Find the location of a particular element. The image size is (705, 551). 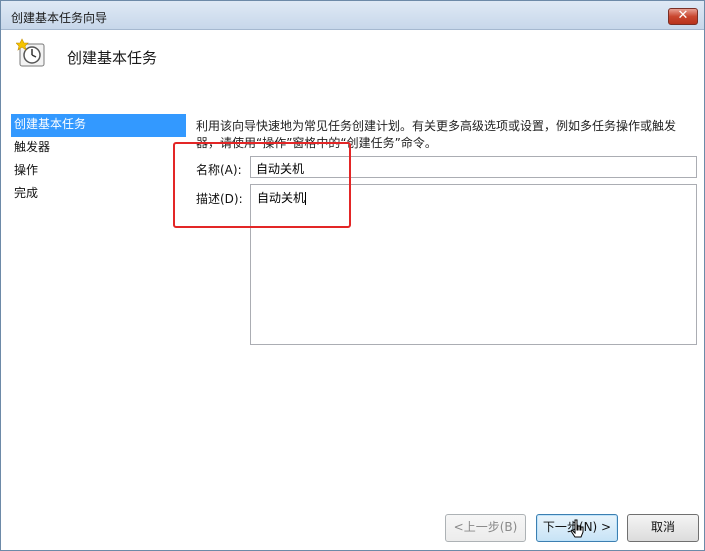

cancel-button: 取消 is located at coordinates (663, 528).